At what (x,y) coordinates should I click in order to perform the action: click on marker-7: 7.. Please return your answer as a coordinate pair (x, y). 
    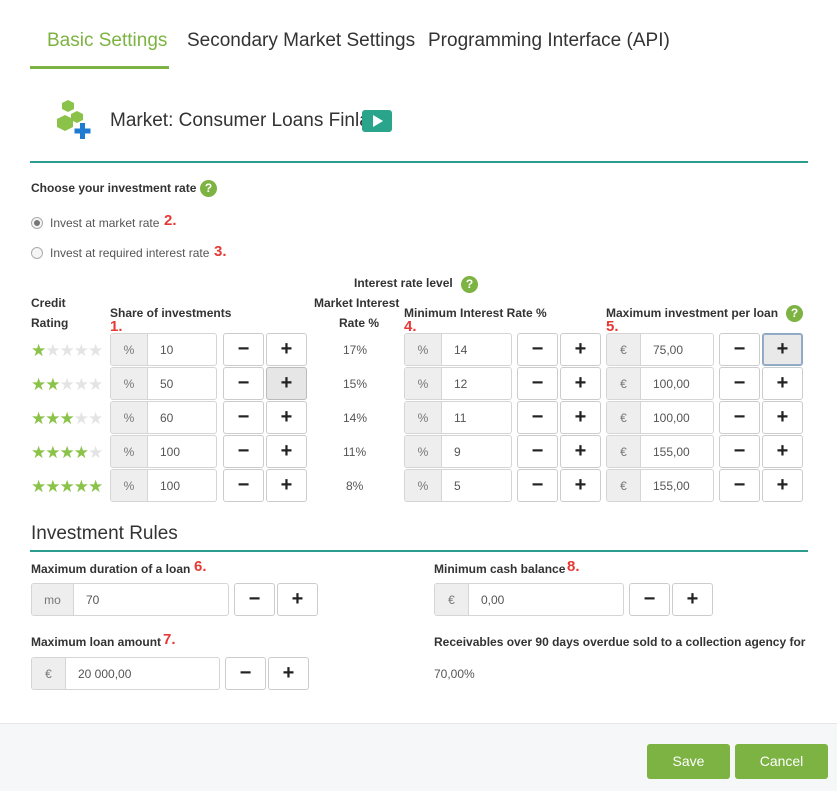
    Looking at the image, I should click on (169, 639).